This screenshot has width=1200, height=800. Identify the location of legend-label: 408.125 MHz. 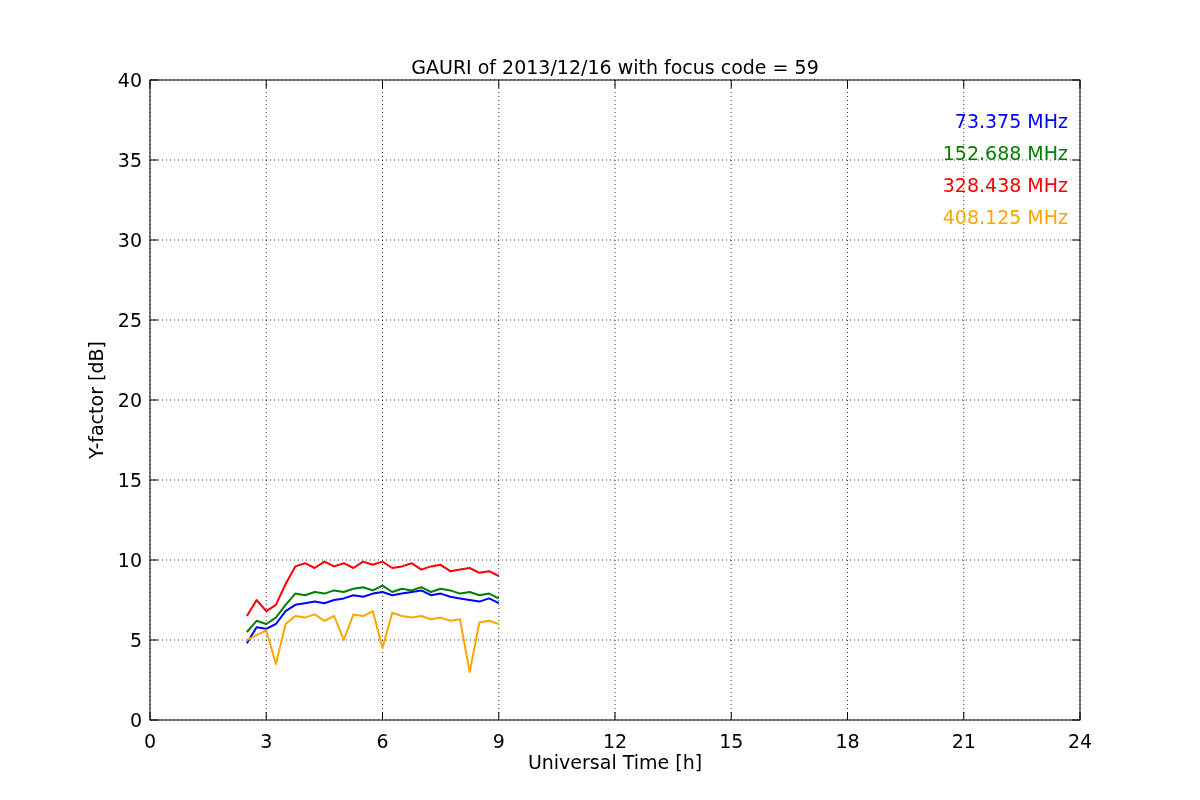
(1005, 217).